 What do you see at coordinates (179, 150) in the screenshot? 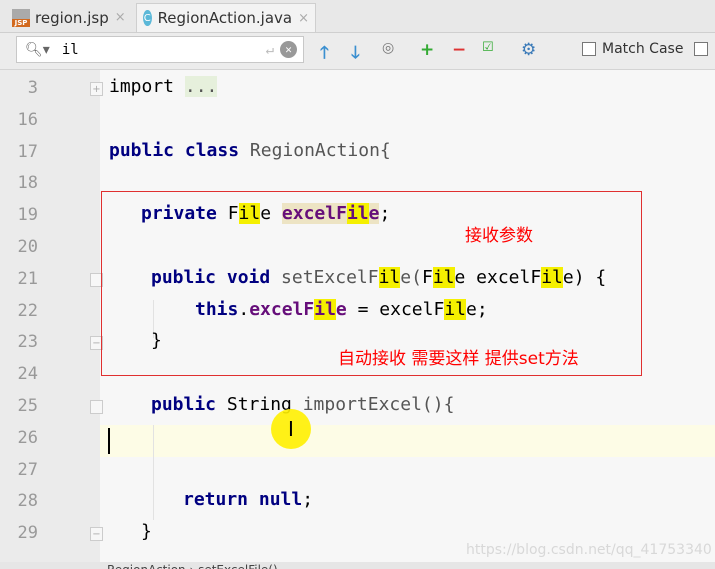
I see `code-token: public class` at bounding box center [179, 150].